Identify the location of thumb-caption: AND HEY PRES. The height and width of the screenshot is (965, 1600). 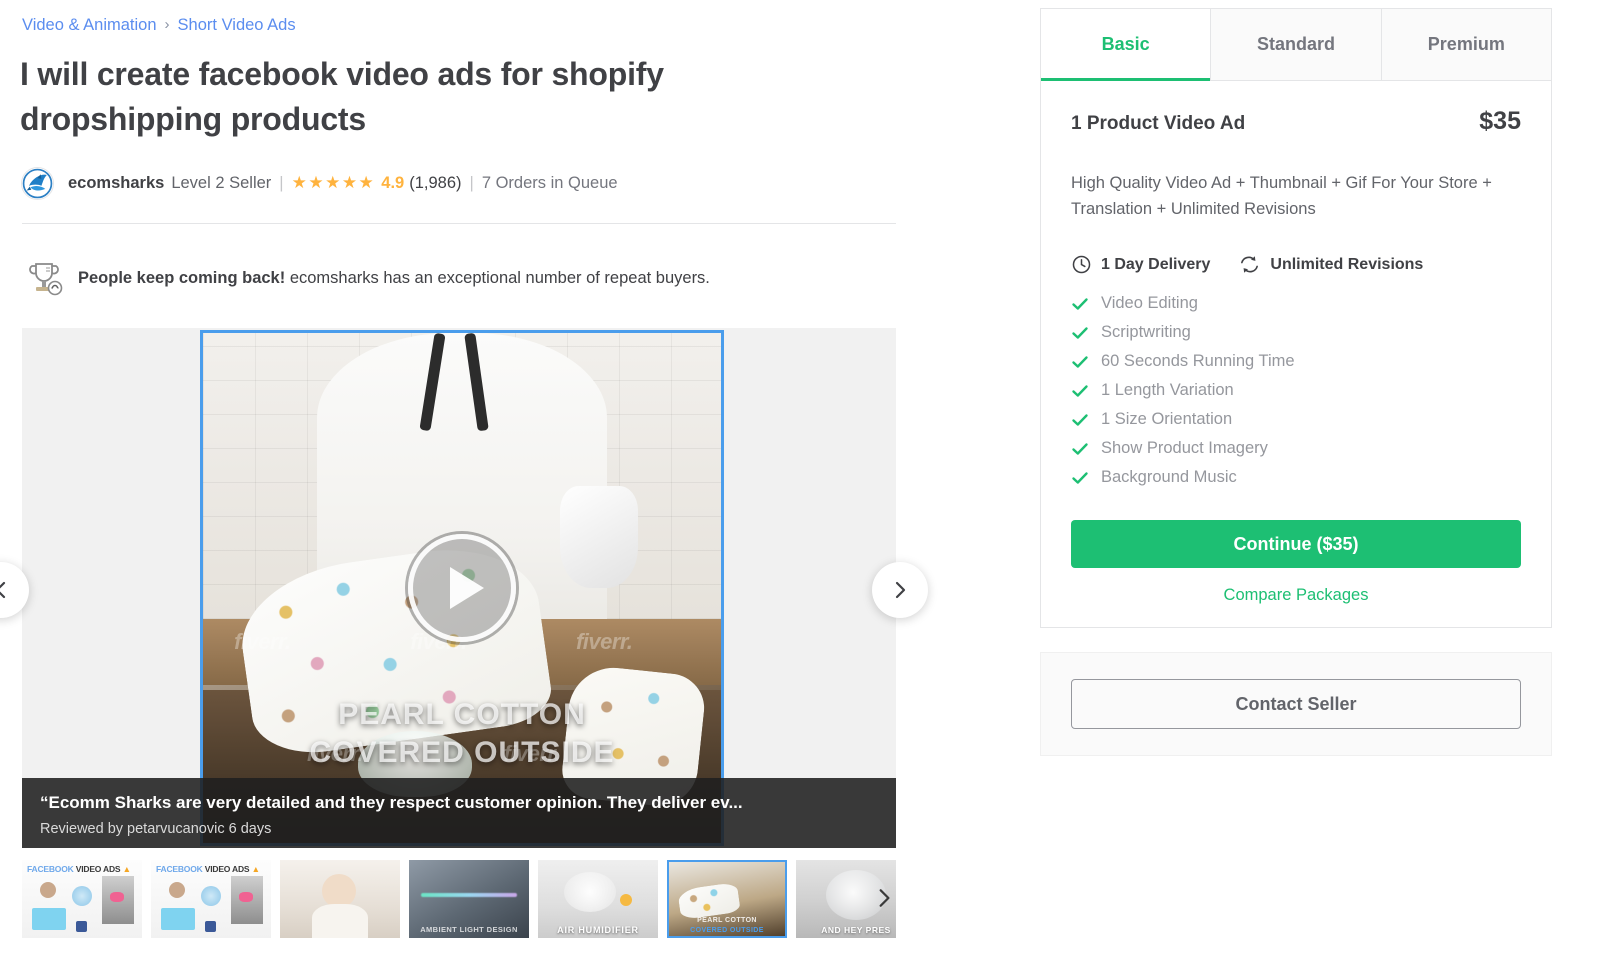
(856, 930).